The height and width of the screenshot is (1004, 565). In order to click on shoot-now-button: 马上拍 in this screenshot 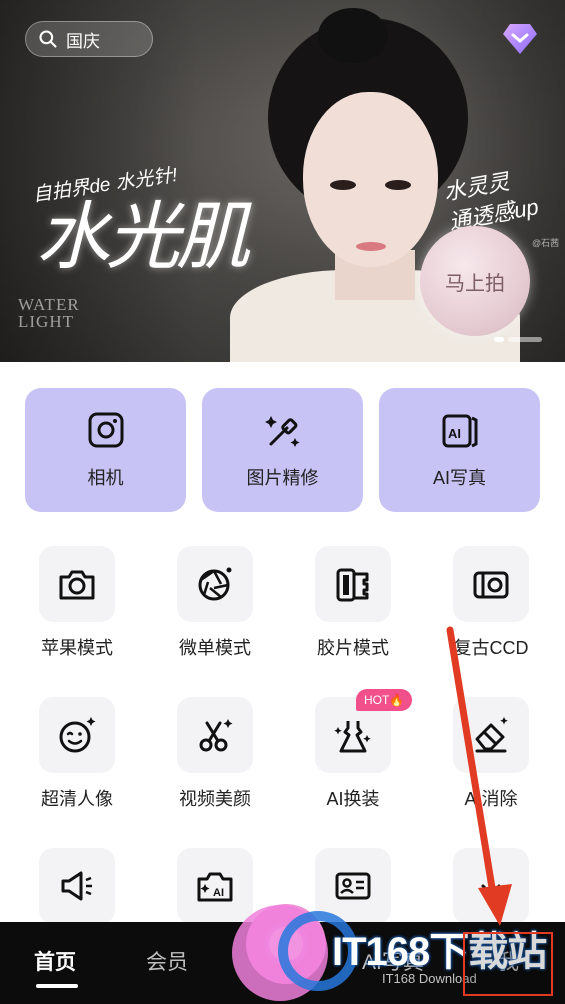, I will do `click(475, 281)`.